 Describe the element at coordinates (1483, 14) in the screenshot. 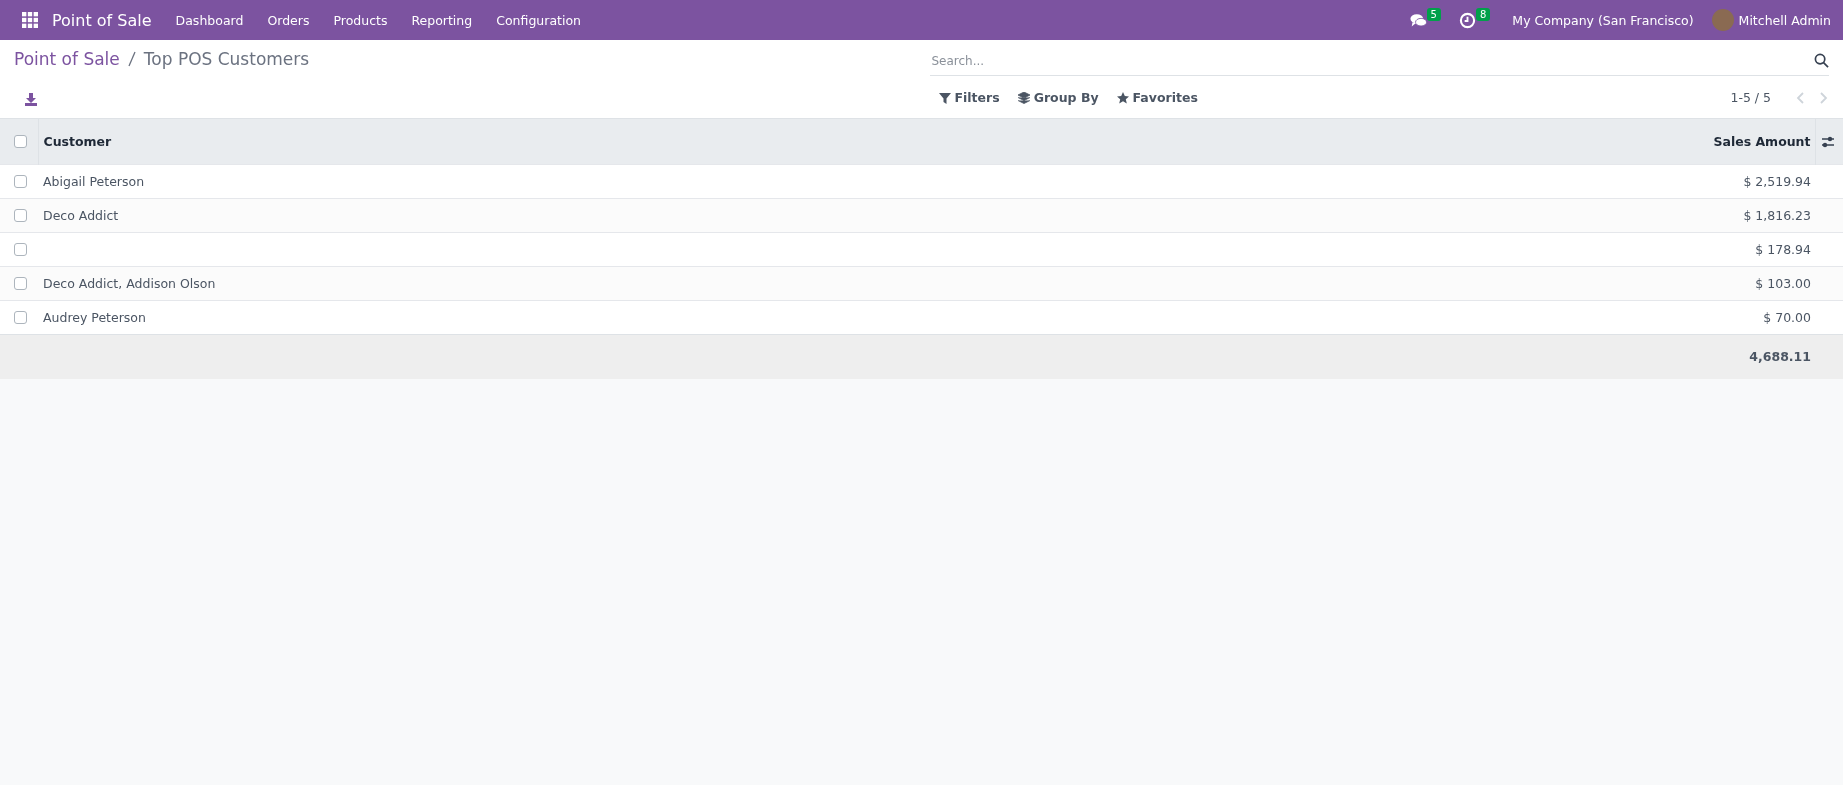

I see `activity-count-badge: 8` at that location.